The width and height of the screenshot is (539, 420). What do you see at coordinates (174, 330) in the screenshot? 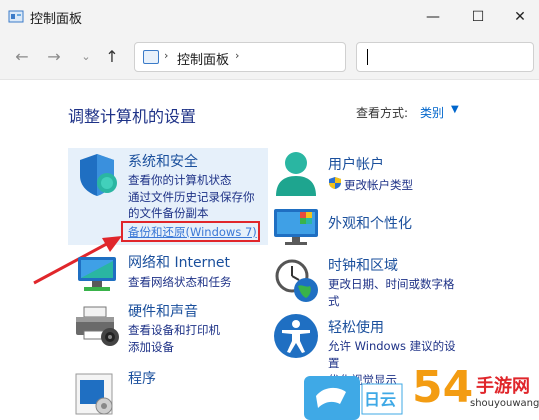
I see `link-devices-printers: 查看设备和打印机` at bounding box center [174, 330].